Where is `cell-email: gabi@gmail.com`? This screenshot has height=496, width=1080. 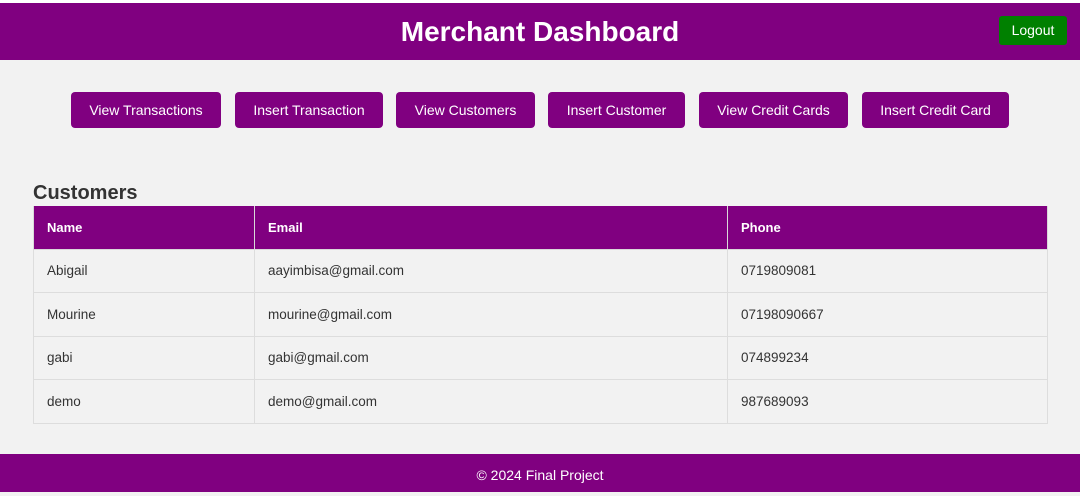
cell-email: gabi@gmail.com is located at coordinates (491, 357).